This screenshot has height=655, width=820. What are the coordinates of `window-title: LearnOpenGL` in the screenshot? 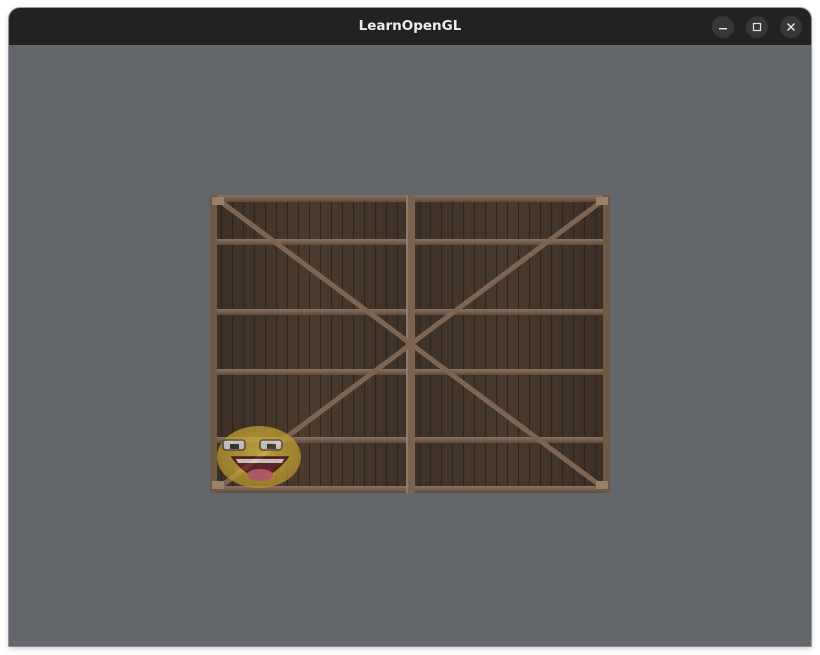 It's located at (410, 26).